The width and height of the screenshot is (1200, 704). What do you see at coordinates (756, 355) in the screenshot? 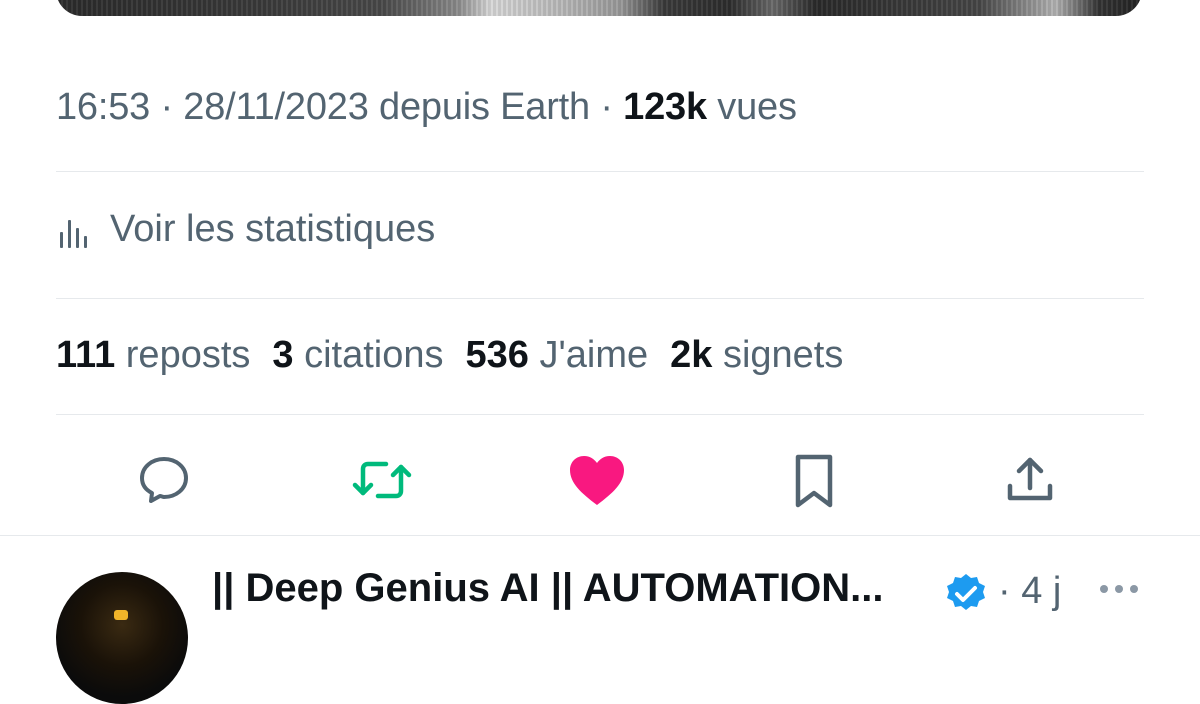
I see `bookmarks-count-link: 2k signets` at bounding box center [756, 355].